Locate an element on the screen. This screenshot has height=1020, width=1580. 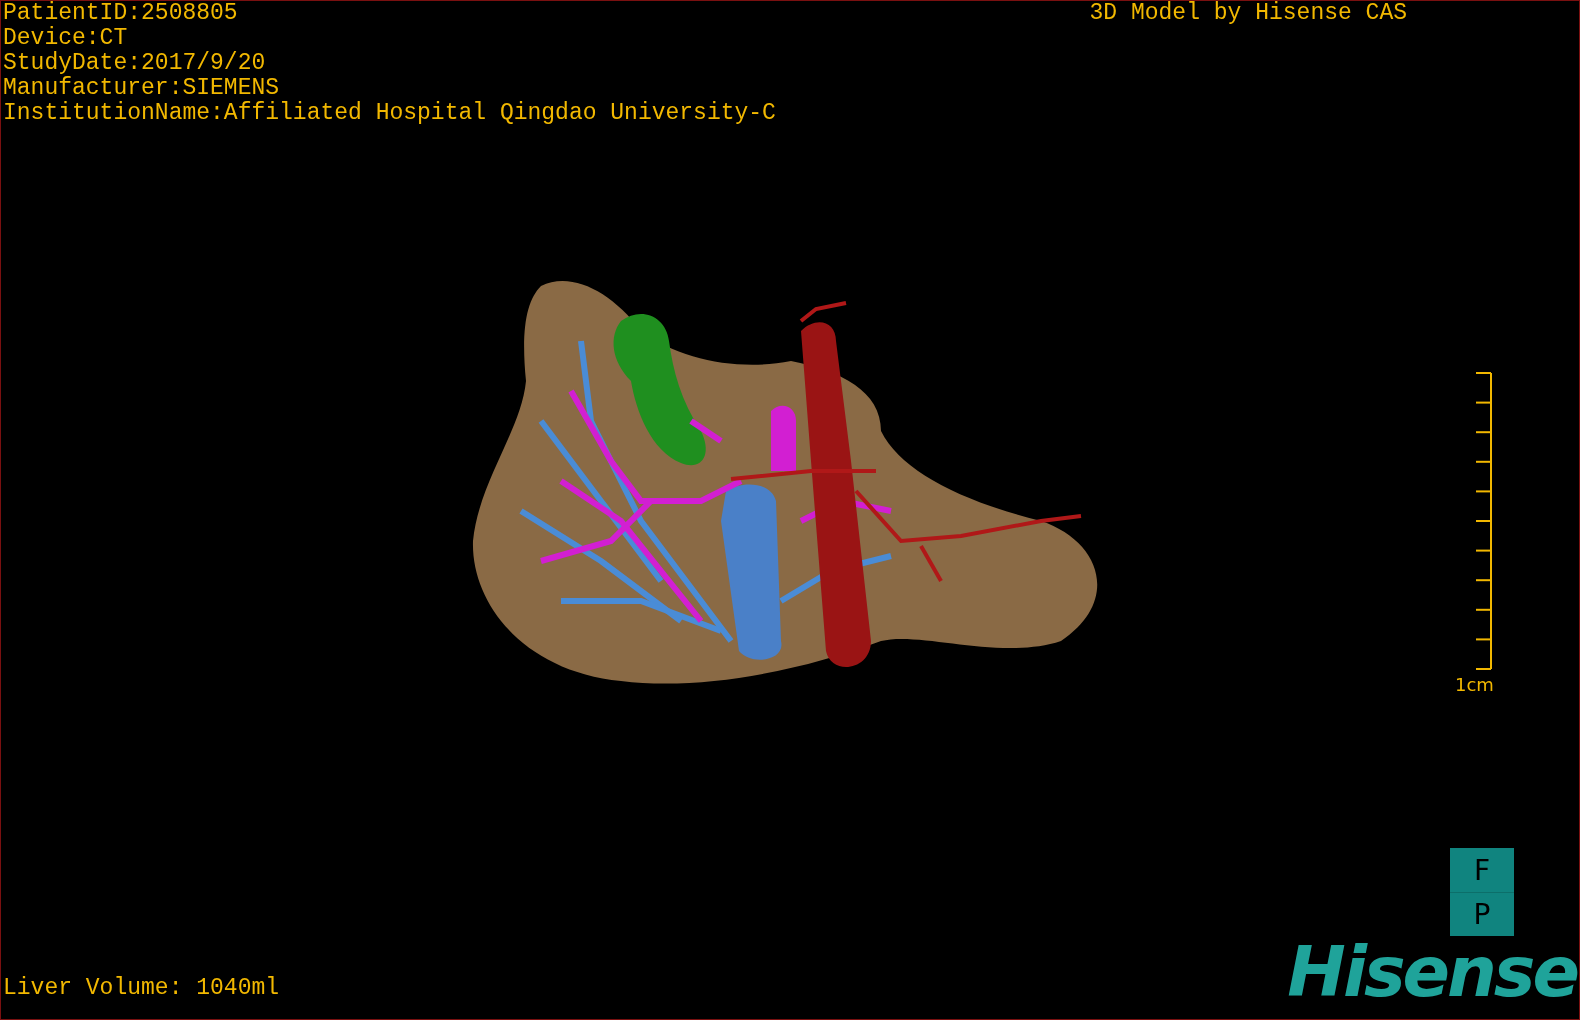
orientation-button: P is located at coordinates (1482, 914).